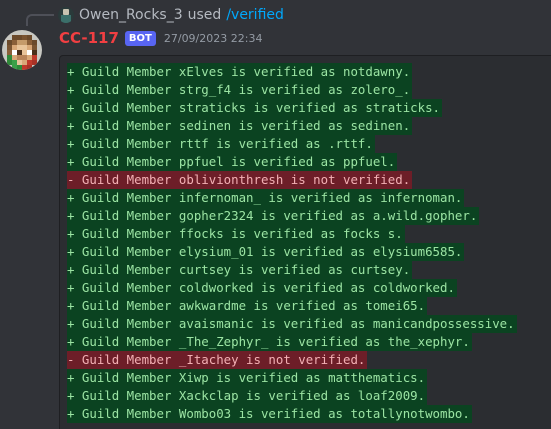 Image resolution: width=551 pixels, height=429 pixels. Describe the element at coordinates (255, 15) in the screenshot. I see `command-name-link: /verified` at that location.